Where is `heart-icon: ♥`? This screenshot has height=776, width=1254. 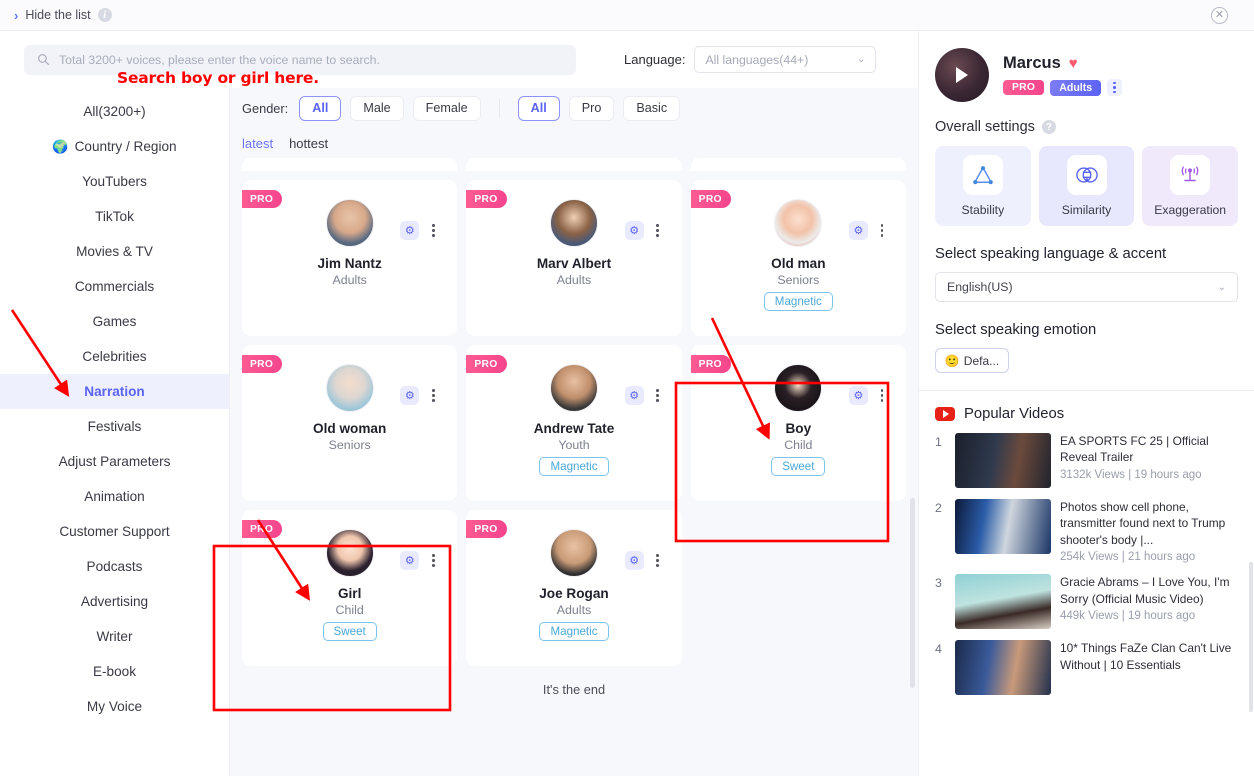 heart-icon: ♥ is located at coordinates (1073, 63).